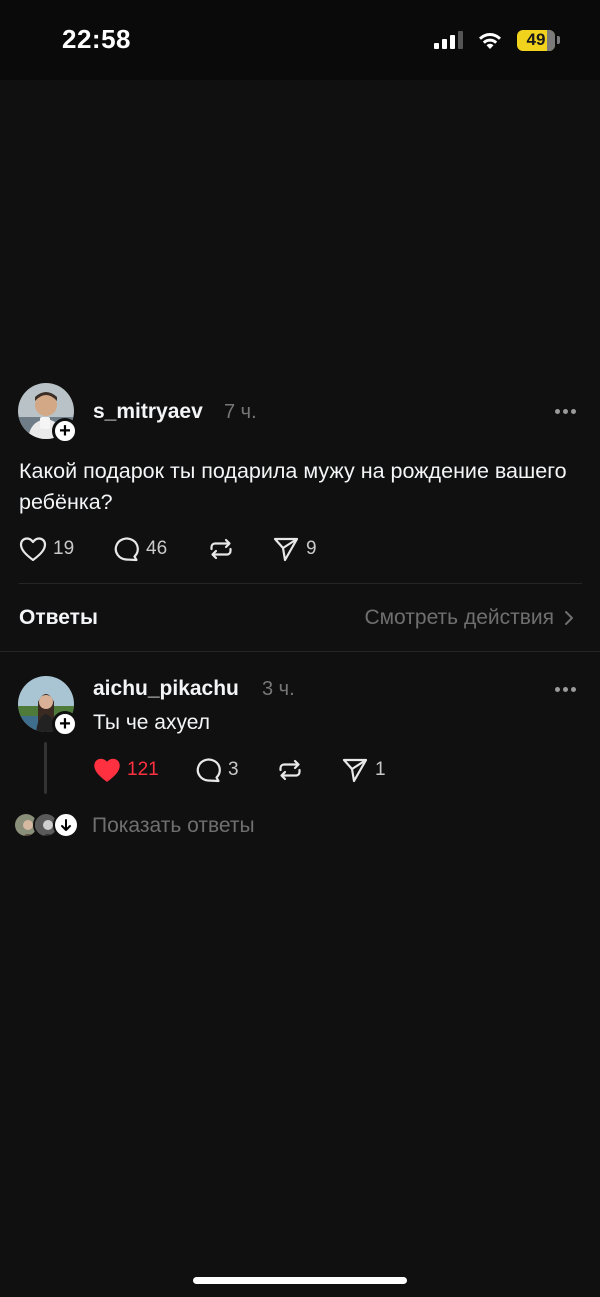 The width and height of the screenshot is (600, 1297). Describe the element at coordinates (567, 411) in the screenshot. I see `post-more-icon` at that location.